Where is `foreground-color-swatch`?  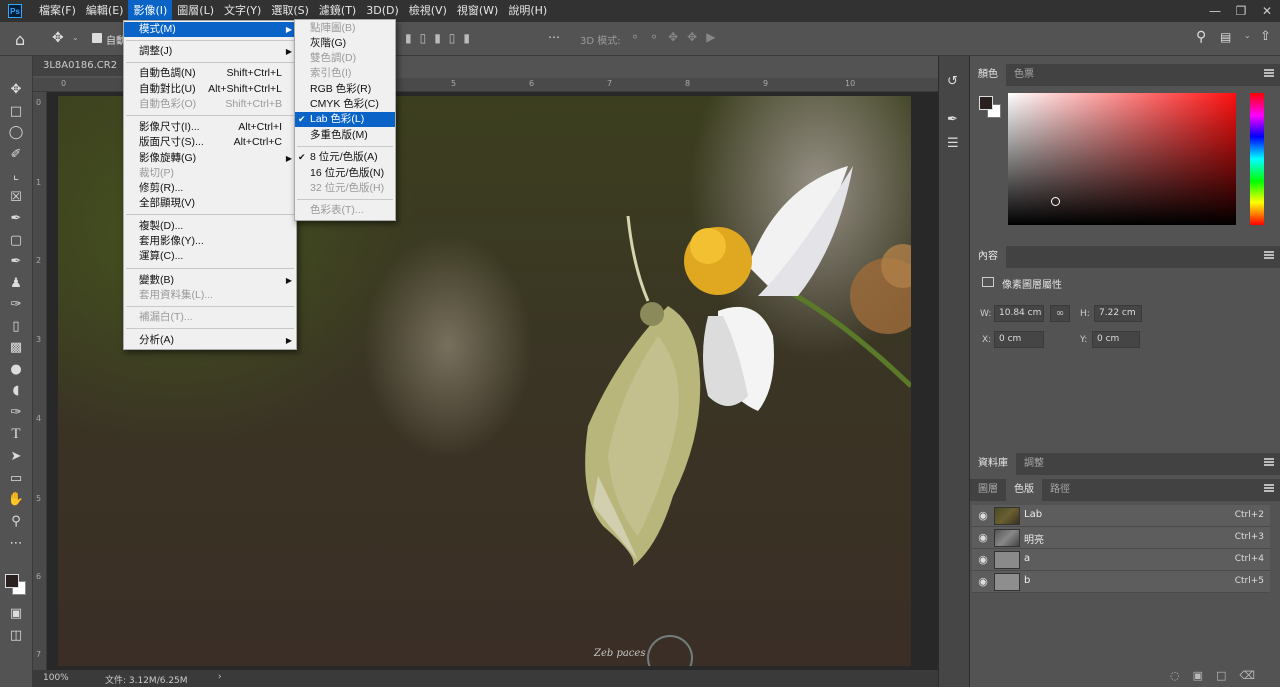
foreground-color-swatch is located at coordinates (986, 103).